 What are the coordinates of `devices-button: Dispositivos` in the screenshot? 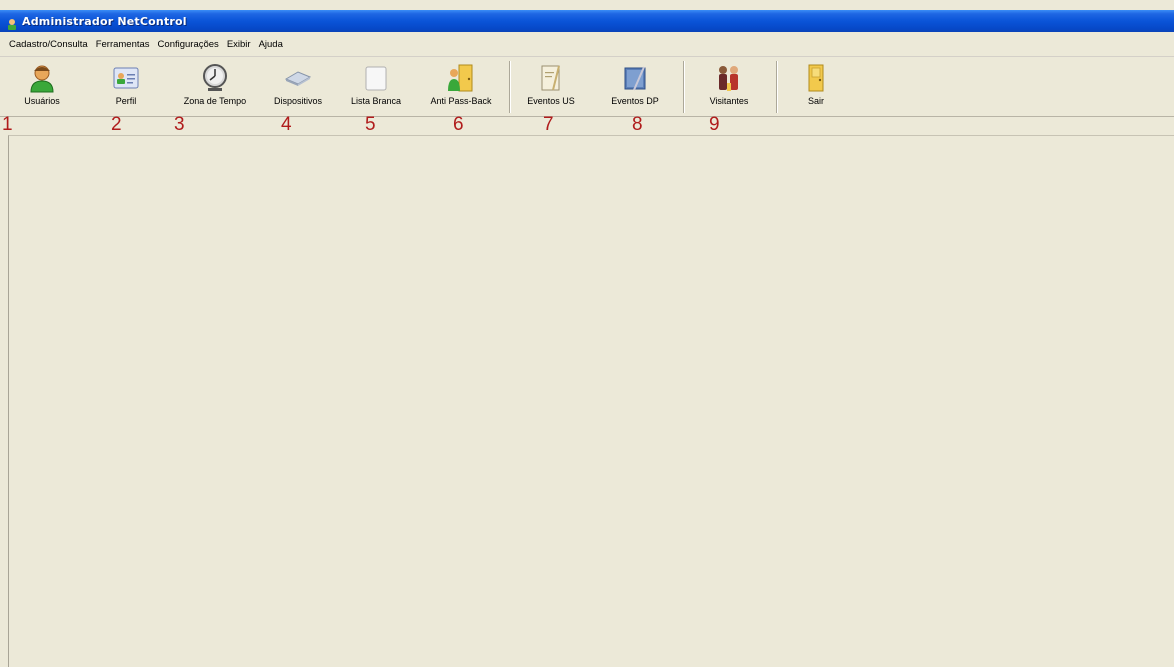 It's located at (298, 87).